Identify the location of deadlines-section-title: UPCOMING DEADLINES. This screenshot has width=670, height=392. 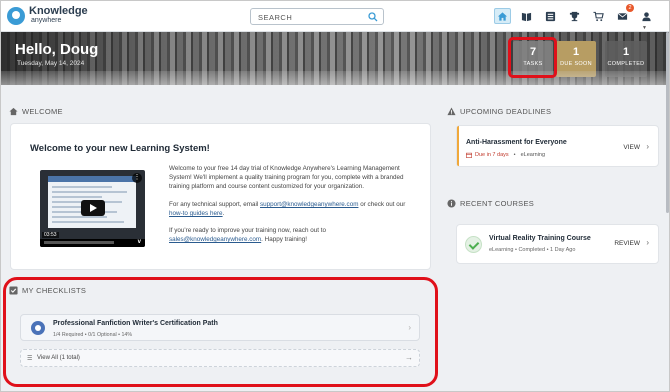
(506, 111).